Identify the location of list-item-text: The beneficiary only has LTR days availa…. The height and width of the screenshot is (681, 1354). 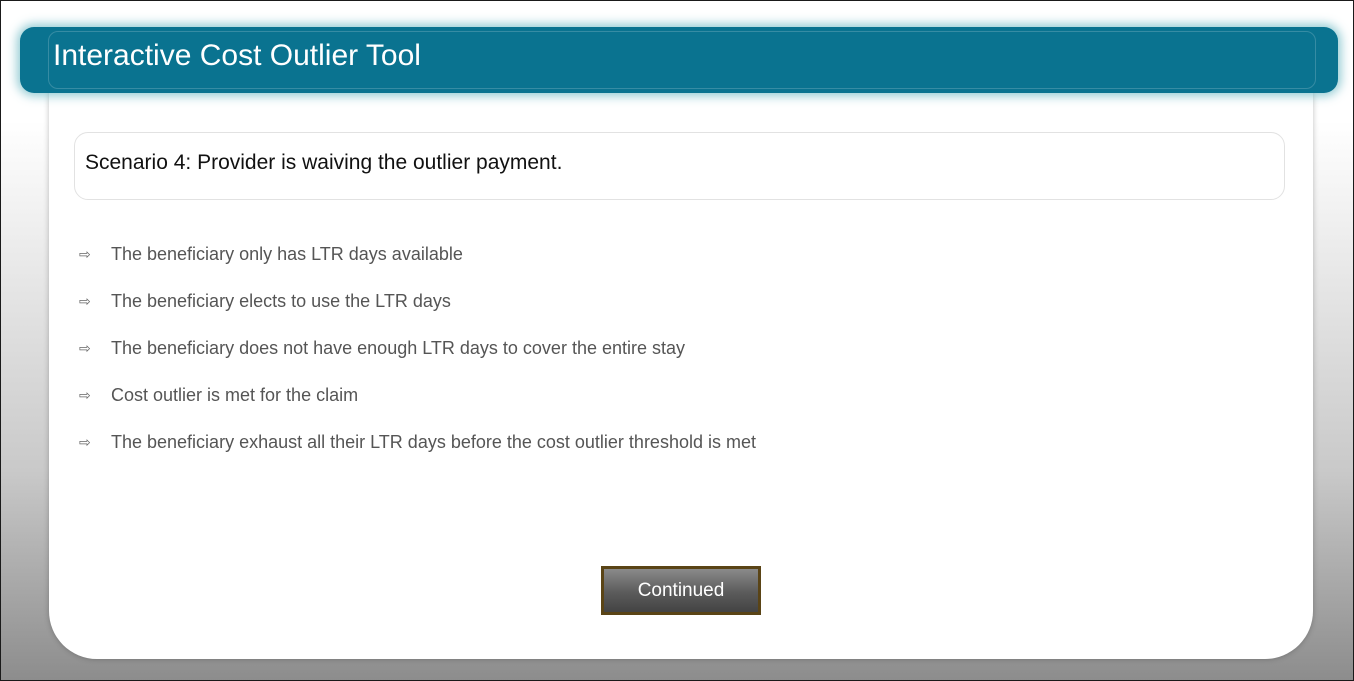
(287, 254).